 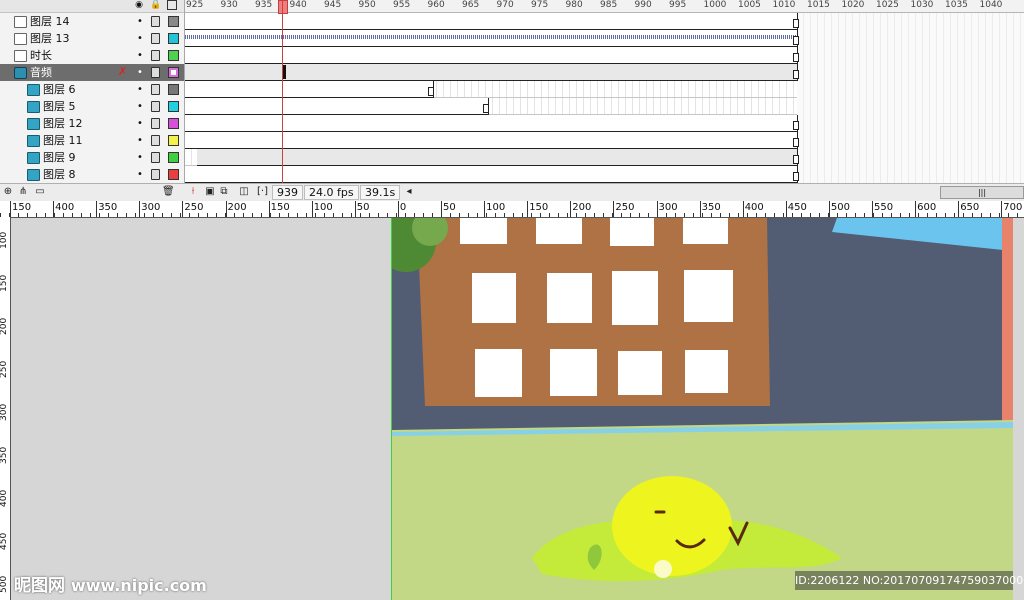 I want to click on onion-outline-icon: ⧉, so click(x=224, y=192).